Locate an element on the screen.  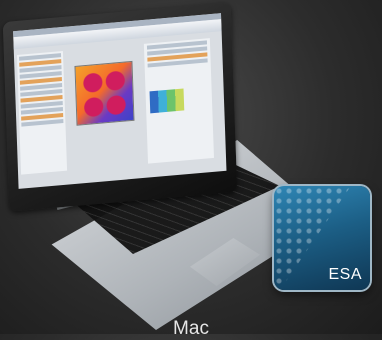
app-right-panel is located at coordinates (179, 101).